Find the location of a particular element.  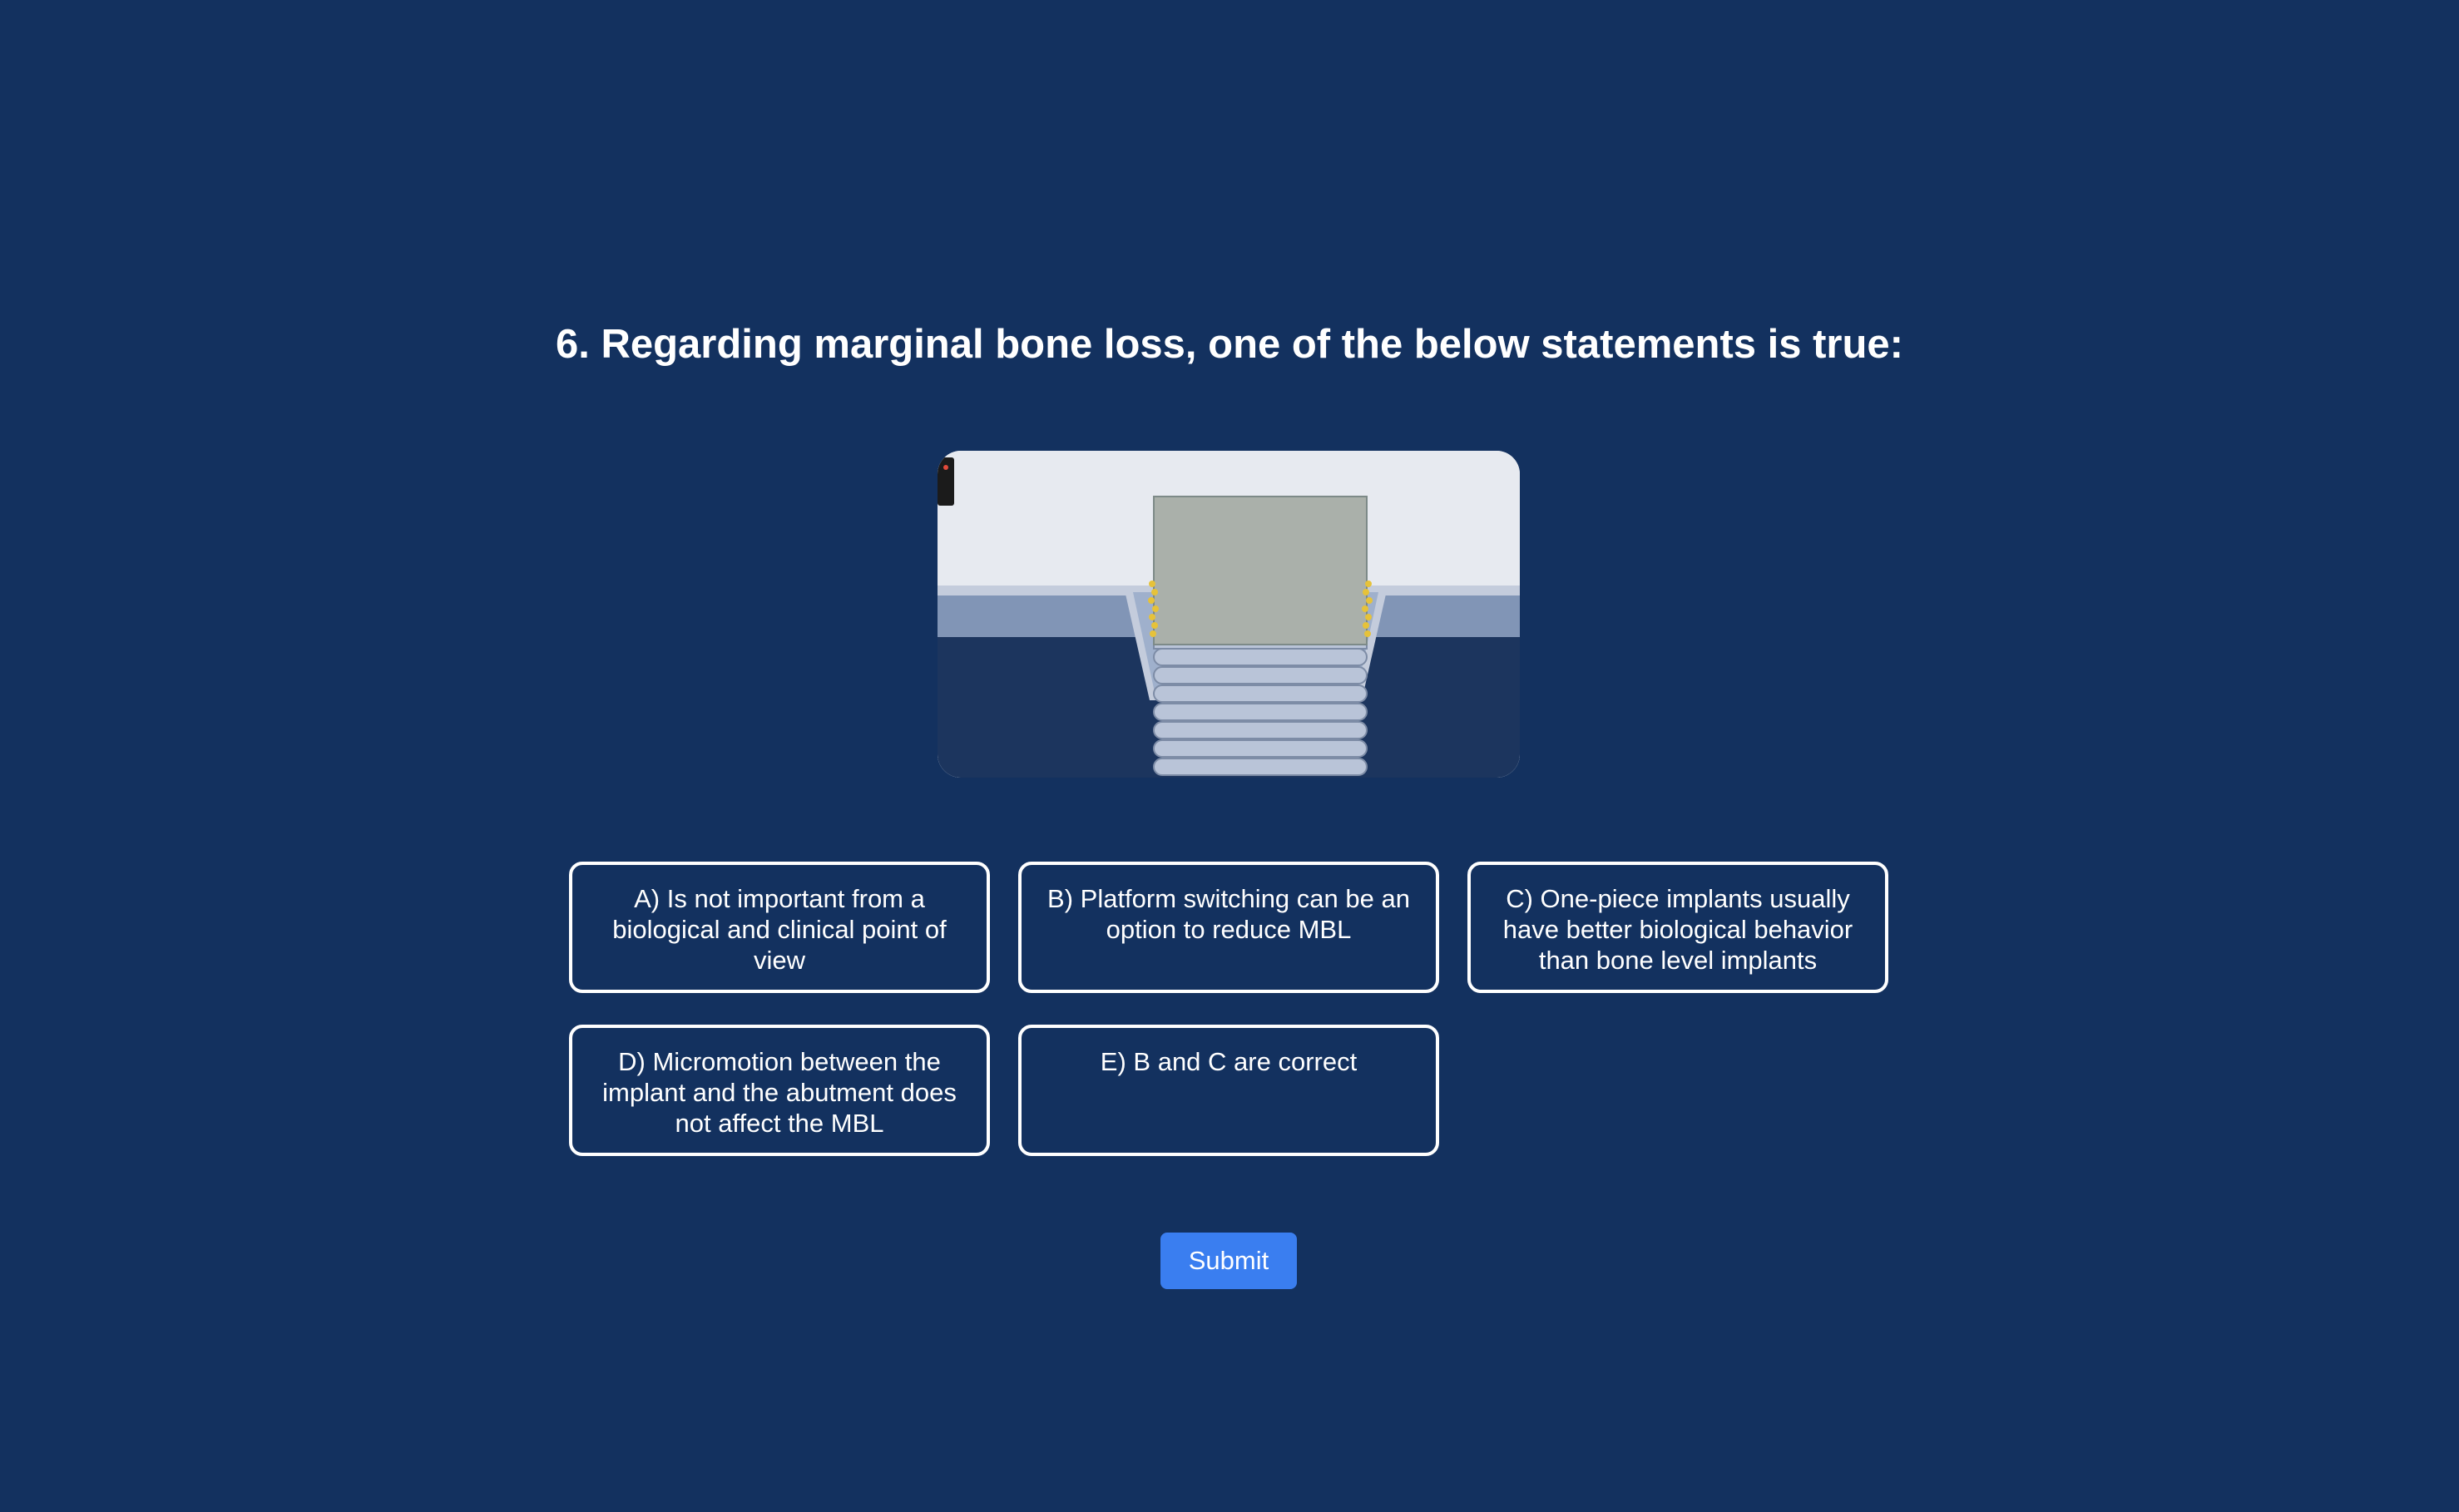

implant-diagram-icon is located at coordinates (1229, 614).